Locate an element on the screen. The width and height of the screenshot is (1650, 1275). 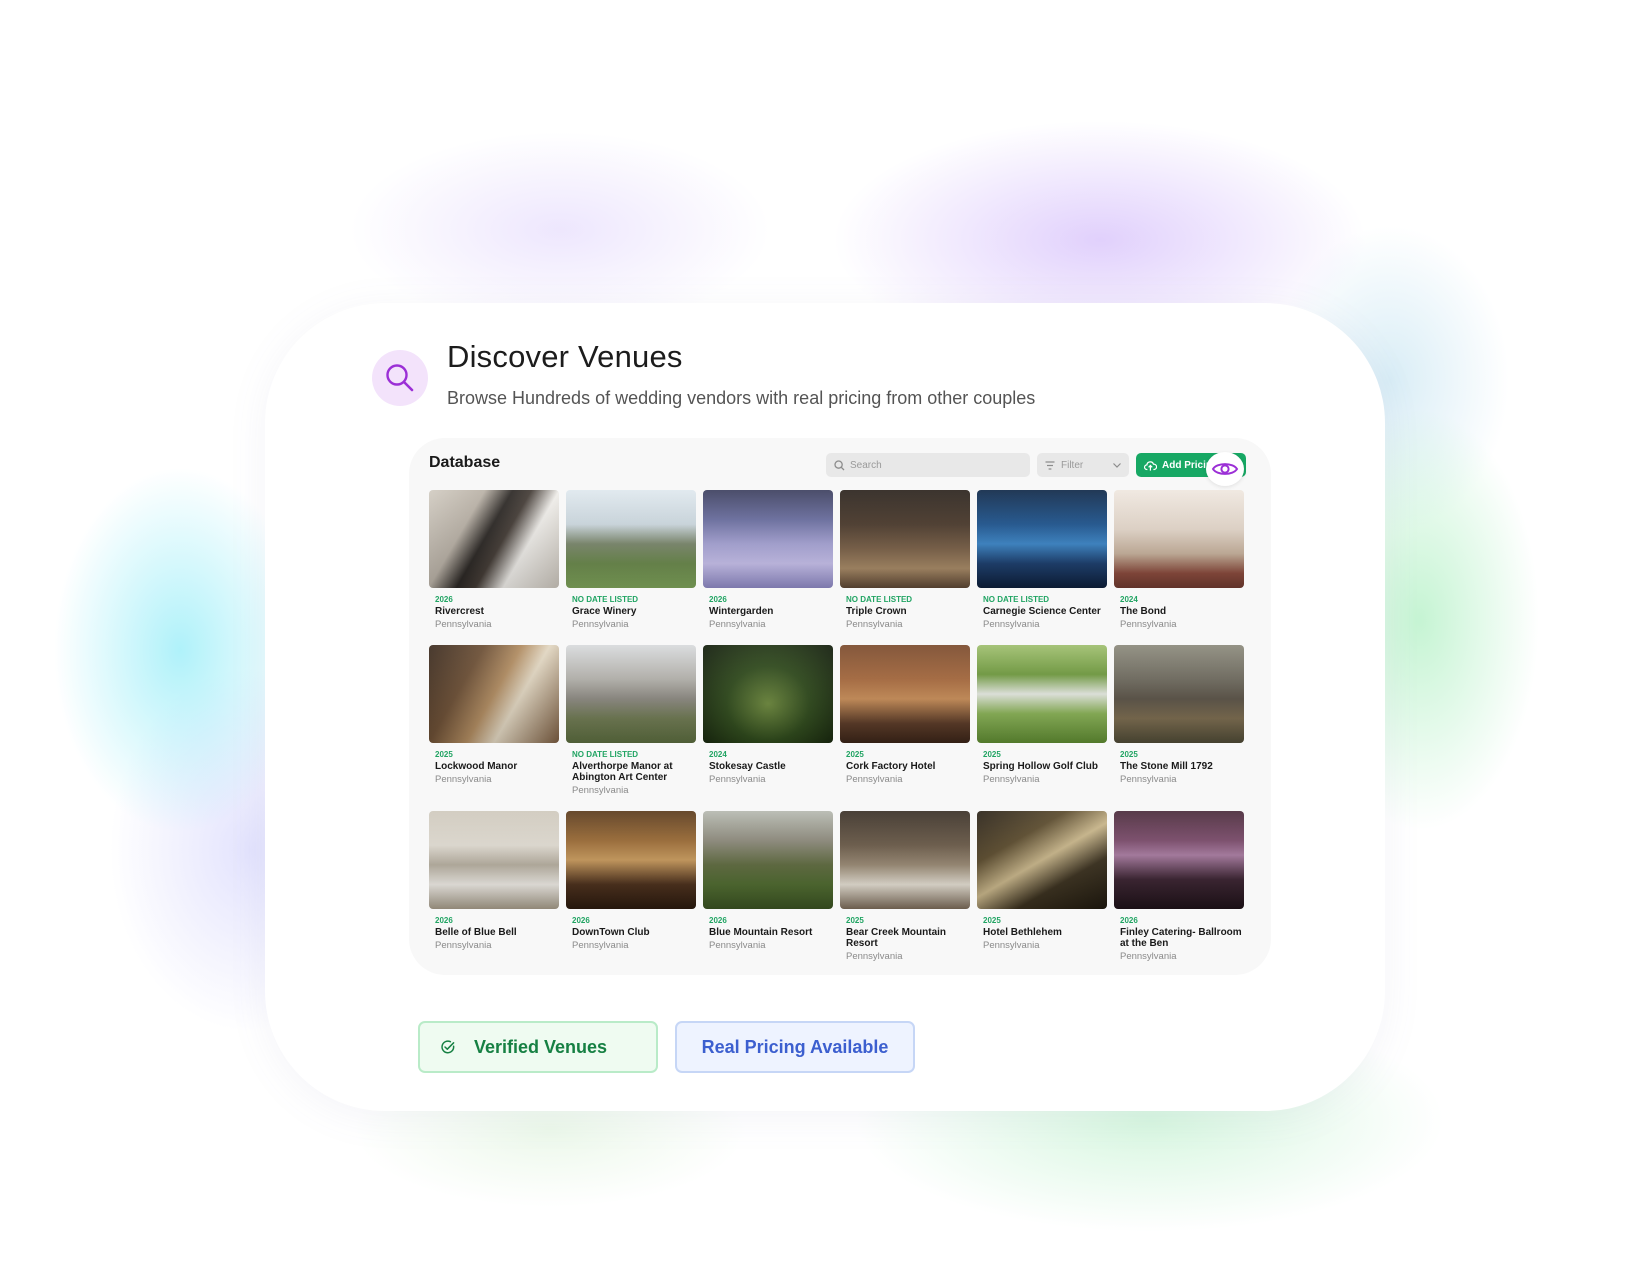
search-icon-badge is located at coordinates (400, 378).